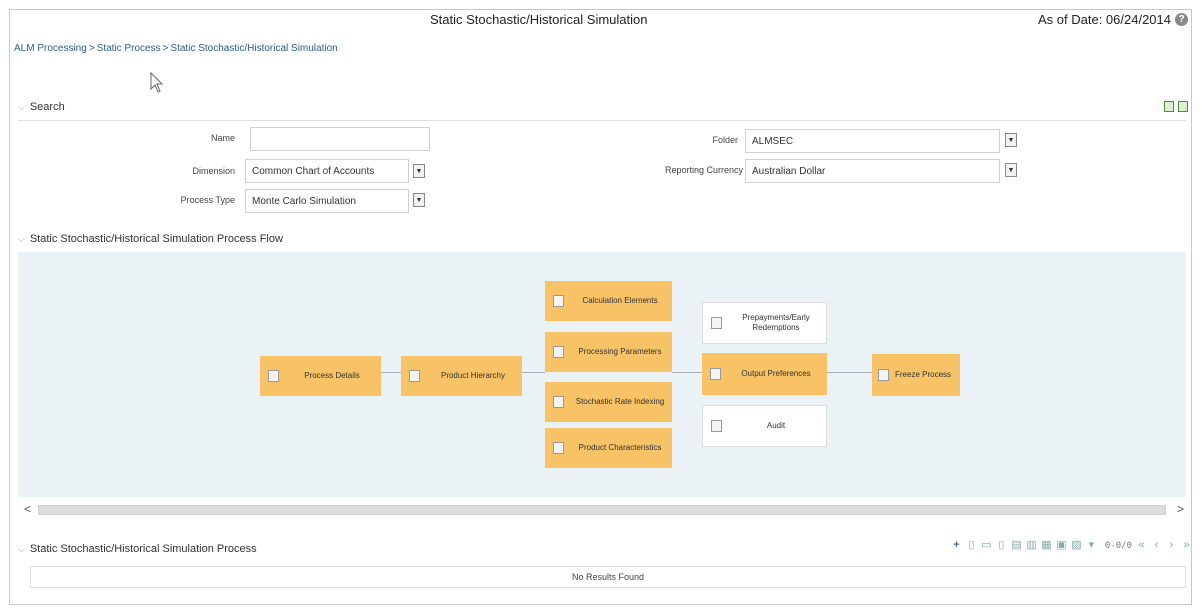 The image size is (1202, 609). Describe the element at coordinates (872, 171) in the screenshot. I see `reporting-currency-select: Australian Dollar` at that location.